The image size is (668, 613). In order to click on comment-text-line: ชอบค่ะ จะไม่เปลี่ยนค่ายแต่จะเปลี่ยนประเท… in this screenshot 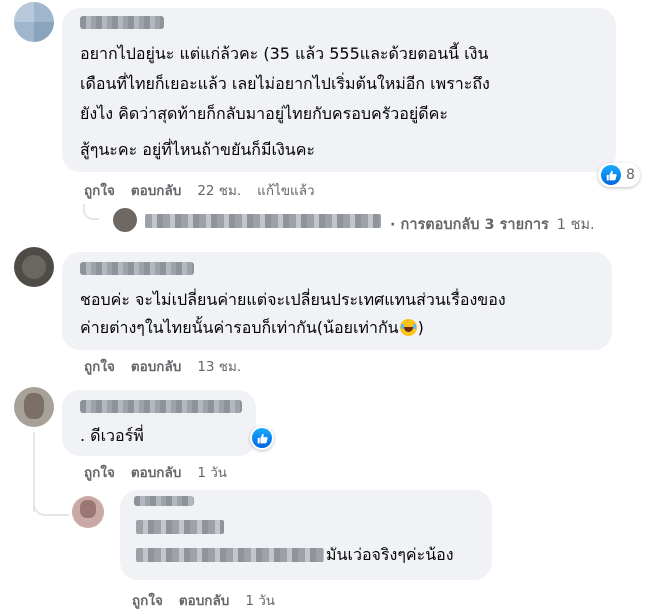, I will do `click(293, 299)`.